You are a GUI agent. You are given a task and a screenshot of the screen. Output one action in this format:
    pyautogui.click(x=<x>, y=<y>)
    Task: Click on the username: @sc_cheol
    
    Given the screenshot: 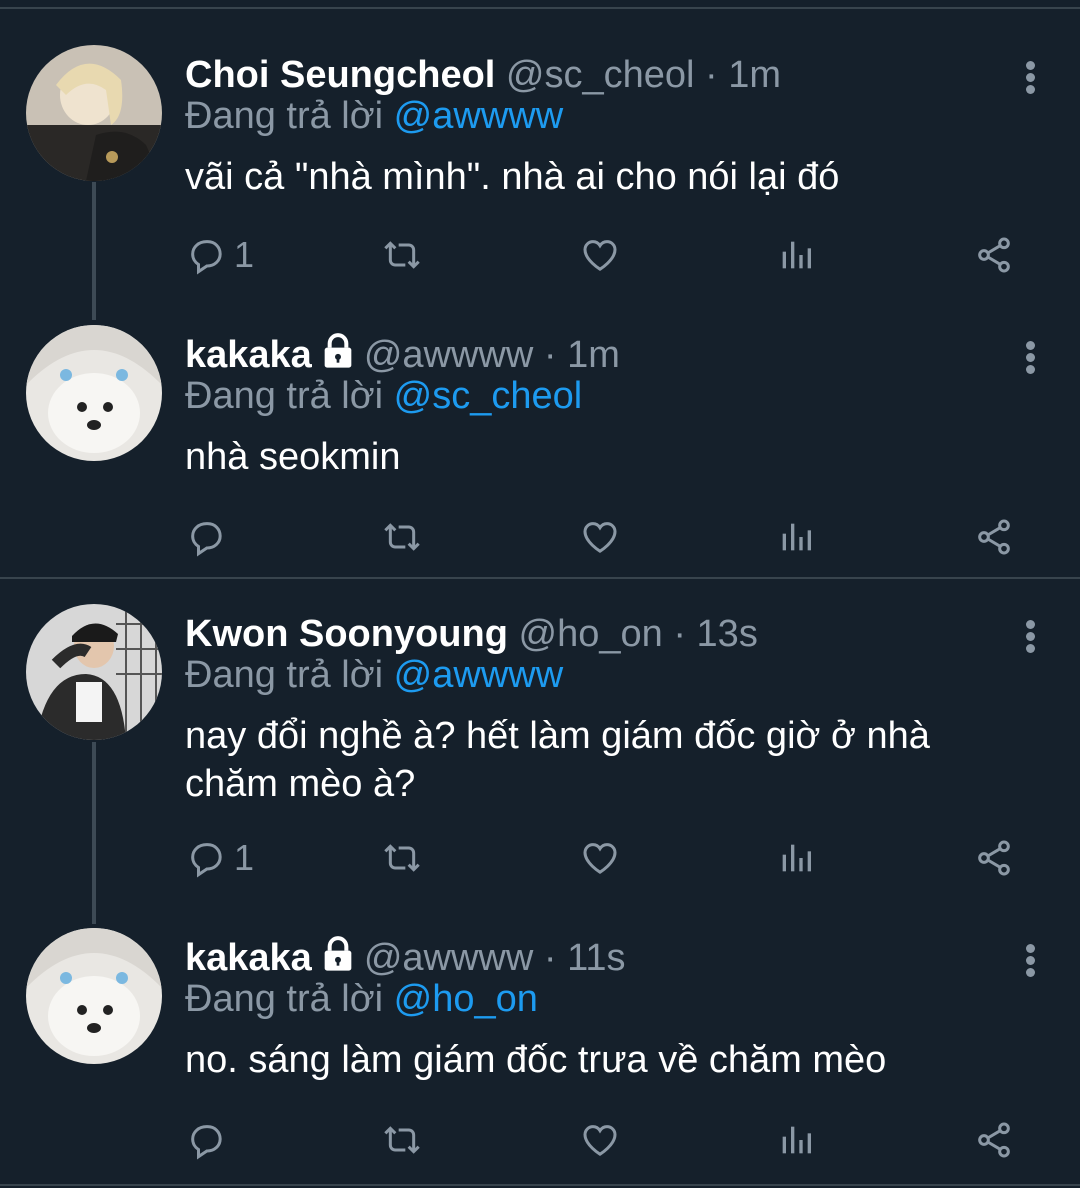 What is the action you would take?
    pyautogui.click(x=600, y=75)
    